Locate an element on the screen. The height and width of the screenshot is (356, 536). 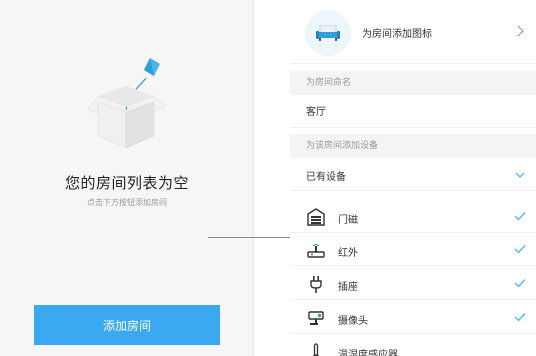
room-icon-avatar is located at coordinates (328, 33).